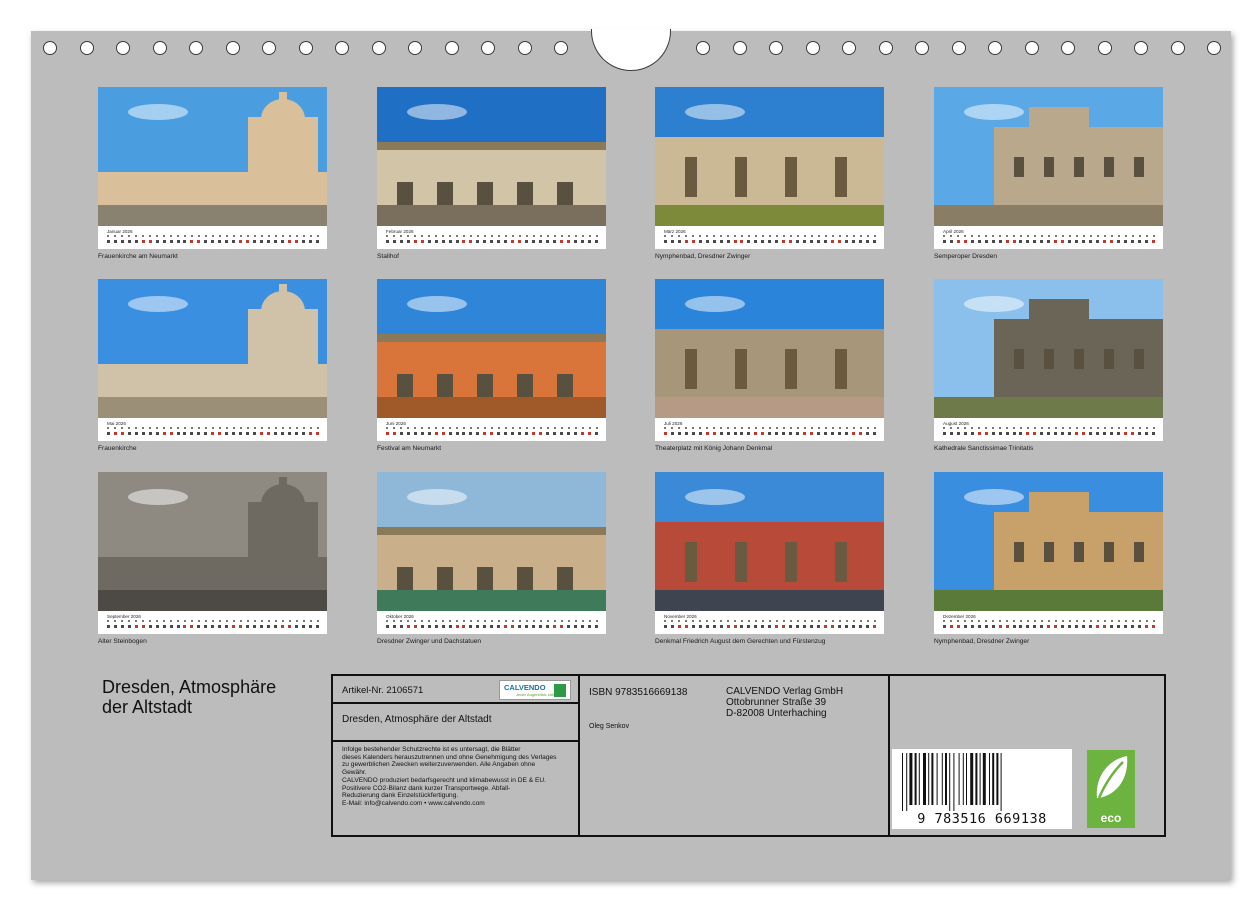  I want to click on month-caption: Frauenkirche am Neumarkt, so click(138, 256).